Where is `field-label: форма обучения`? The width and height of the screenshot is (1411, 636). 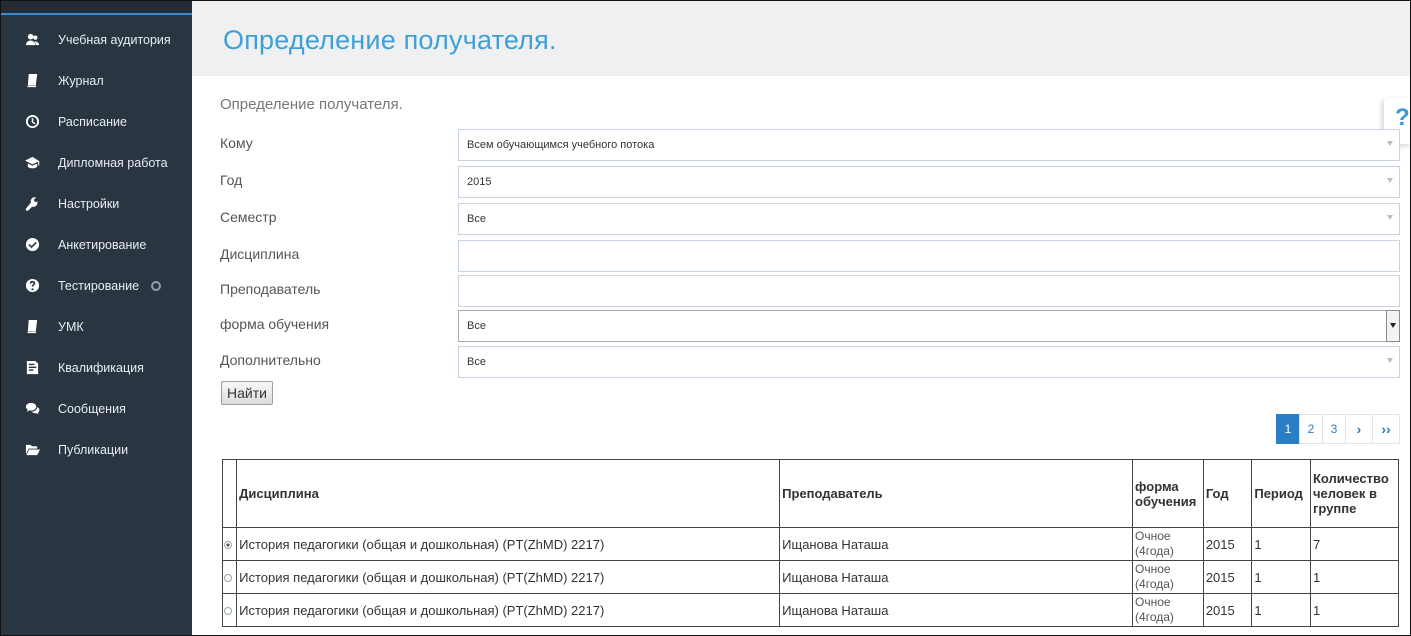 field-label: форма обучения is located at coordinates (275, 324).